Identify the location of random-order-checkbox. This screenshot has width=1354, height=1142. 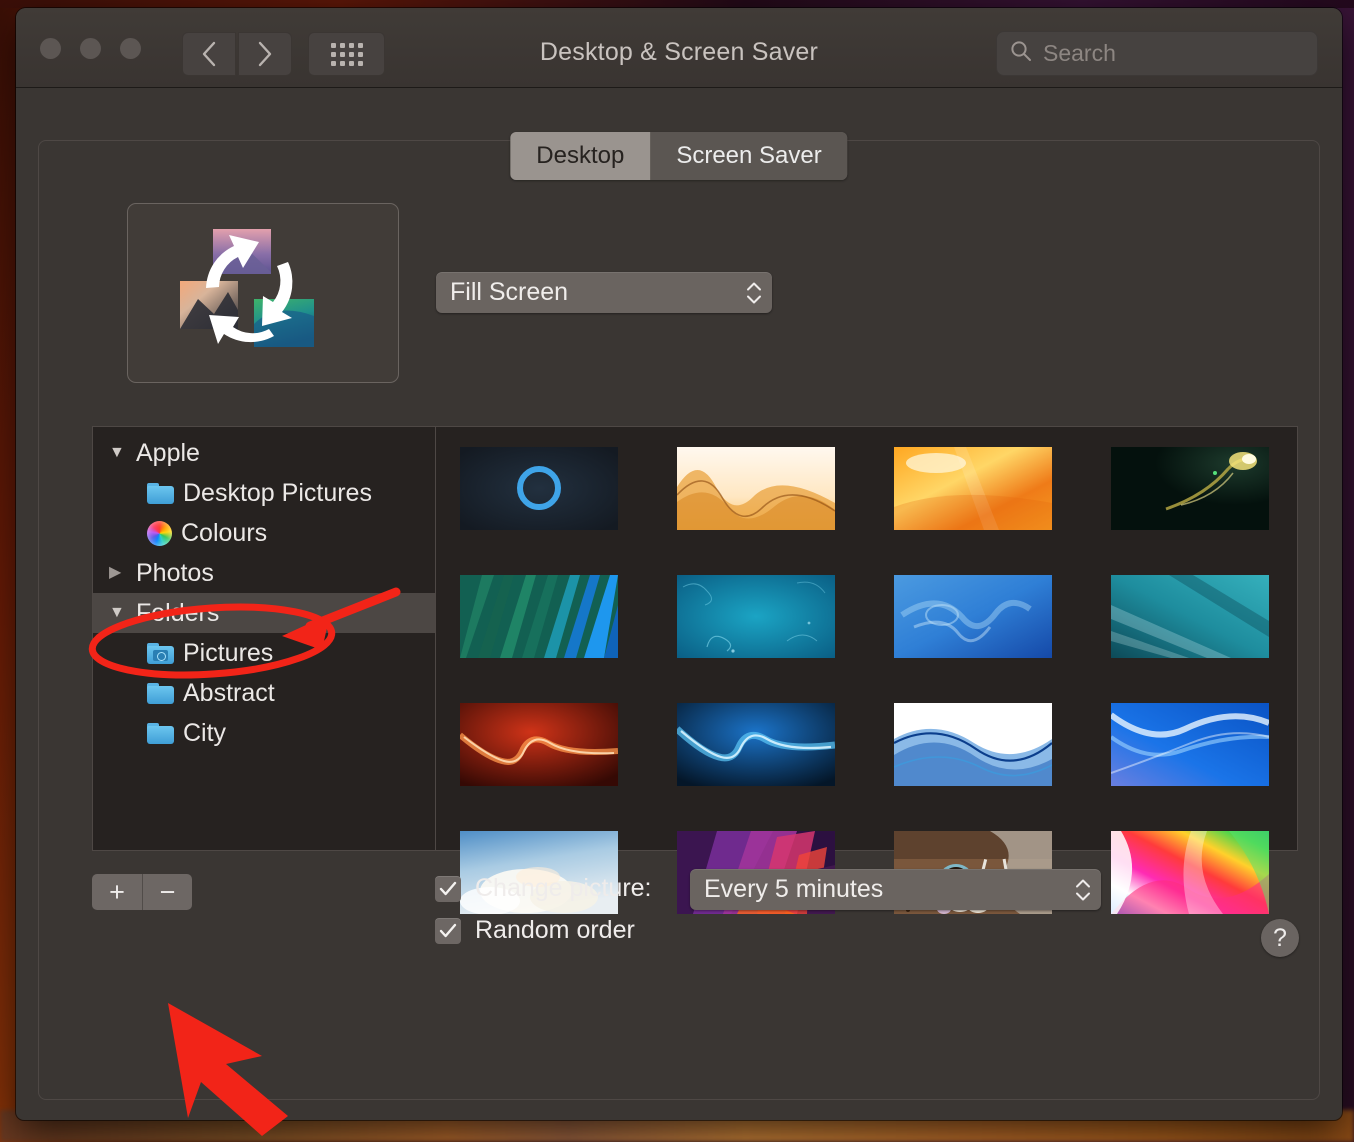
(448, 930).